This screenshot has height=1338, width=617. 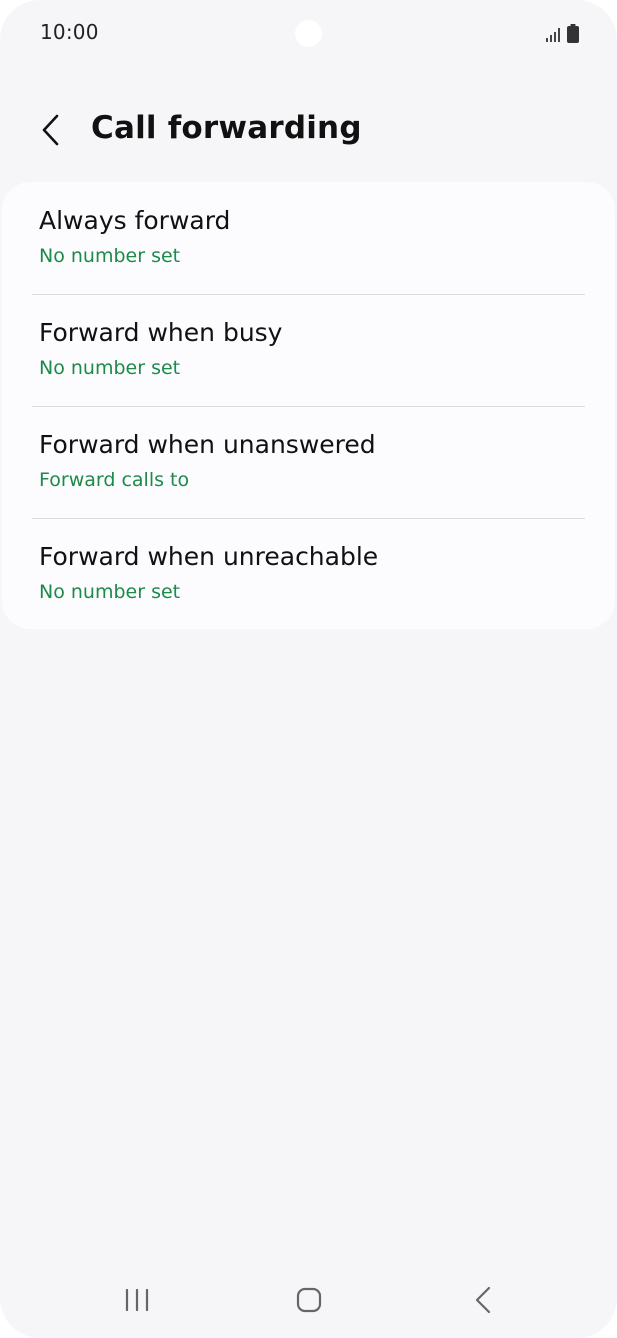 What do you see at coordinates (308, 238) in the screenshot?
I see `option-always-forward: Always forward No number set` at bounding box center [308, 238].